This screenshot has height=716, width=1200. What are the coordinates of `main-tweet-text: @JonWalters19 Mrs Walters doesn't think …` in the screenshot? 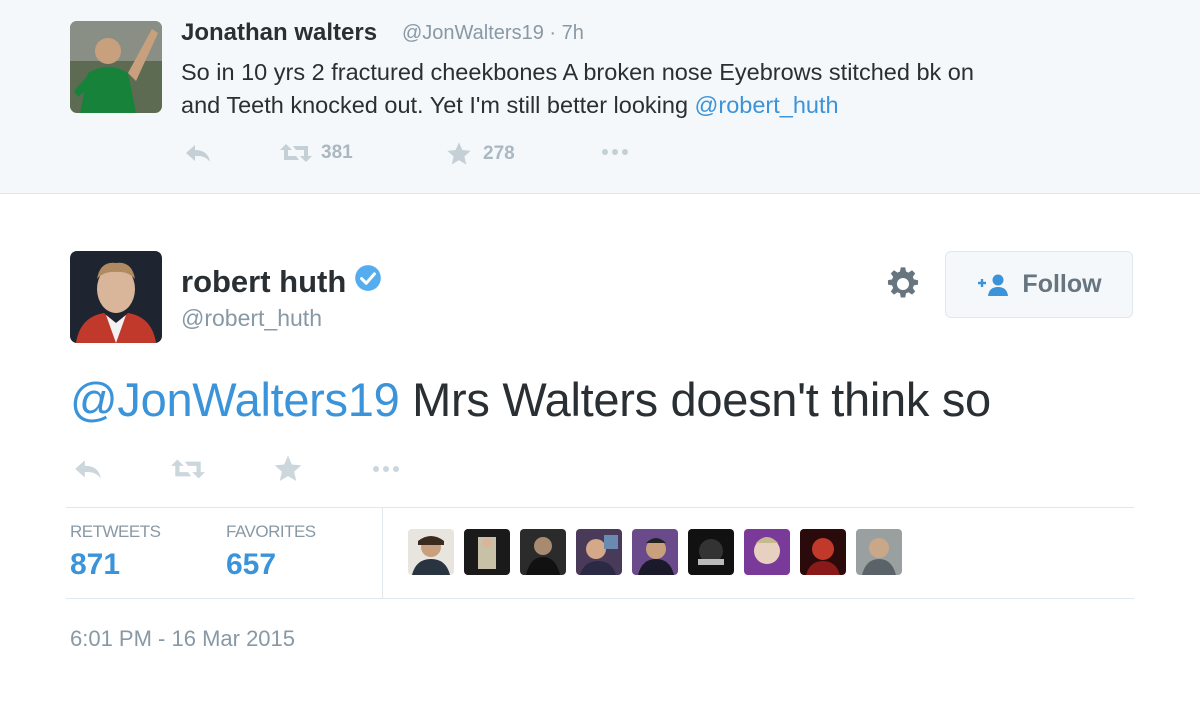 It's located at (530, 399).